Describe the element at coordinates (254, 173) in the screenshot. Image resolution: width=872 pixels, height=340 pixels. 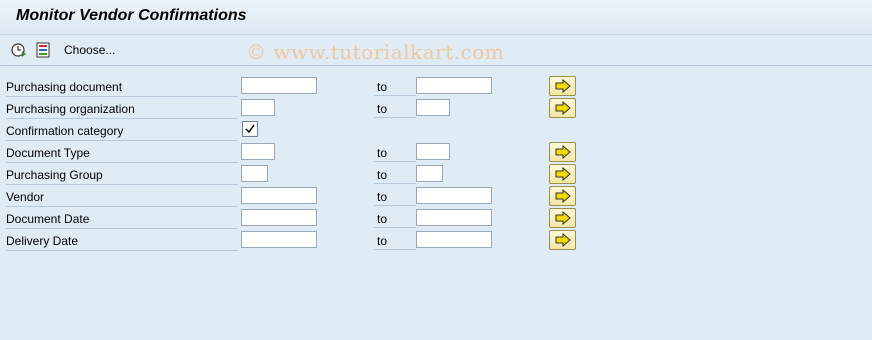
I see `purchasing-group-from-input` at that location.